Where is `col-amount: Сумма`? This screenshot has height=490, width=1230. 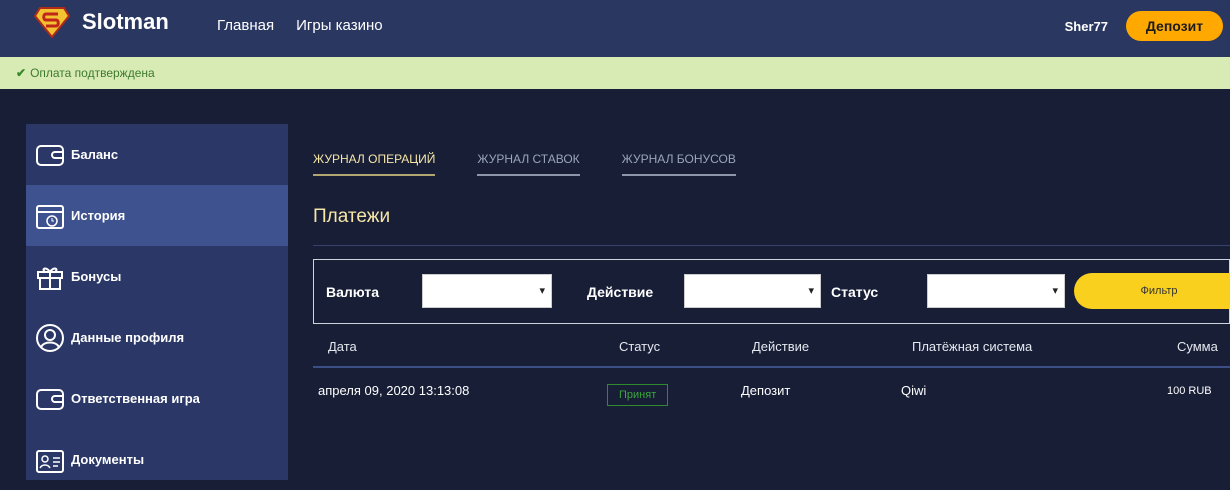
col-amount: Сумма is located at coordinates (1197, 346).